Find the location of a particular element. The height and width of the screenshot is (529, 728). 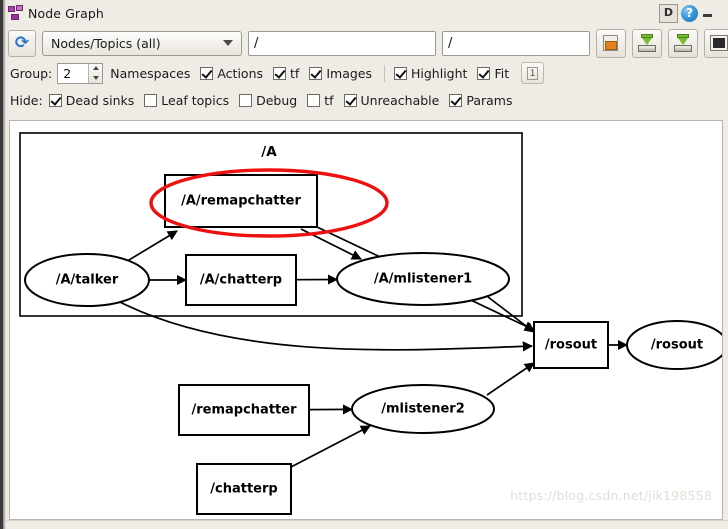

help-icon: ? is located at coordinates (689, 13).